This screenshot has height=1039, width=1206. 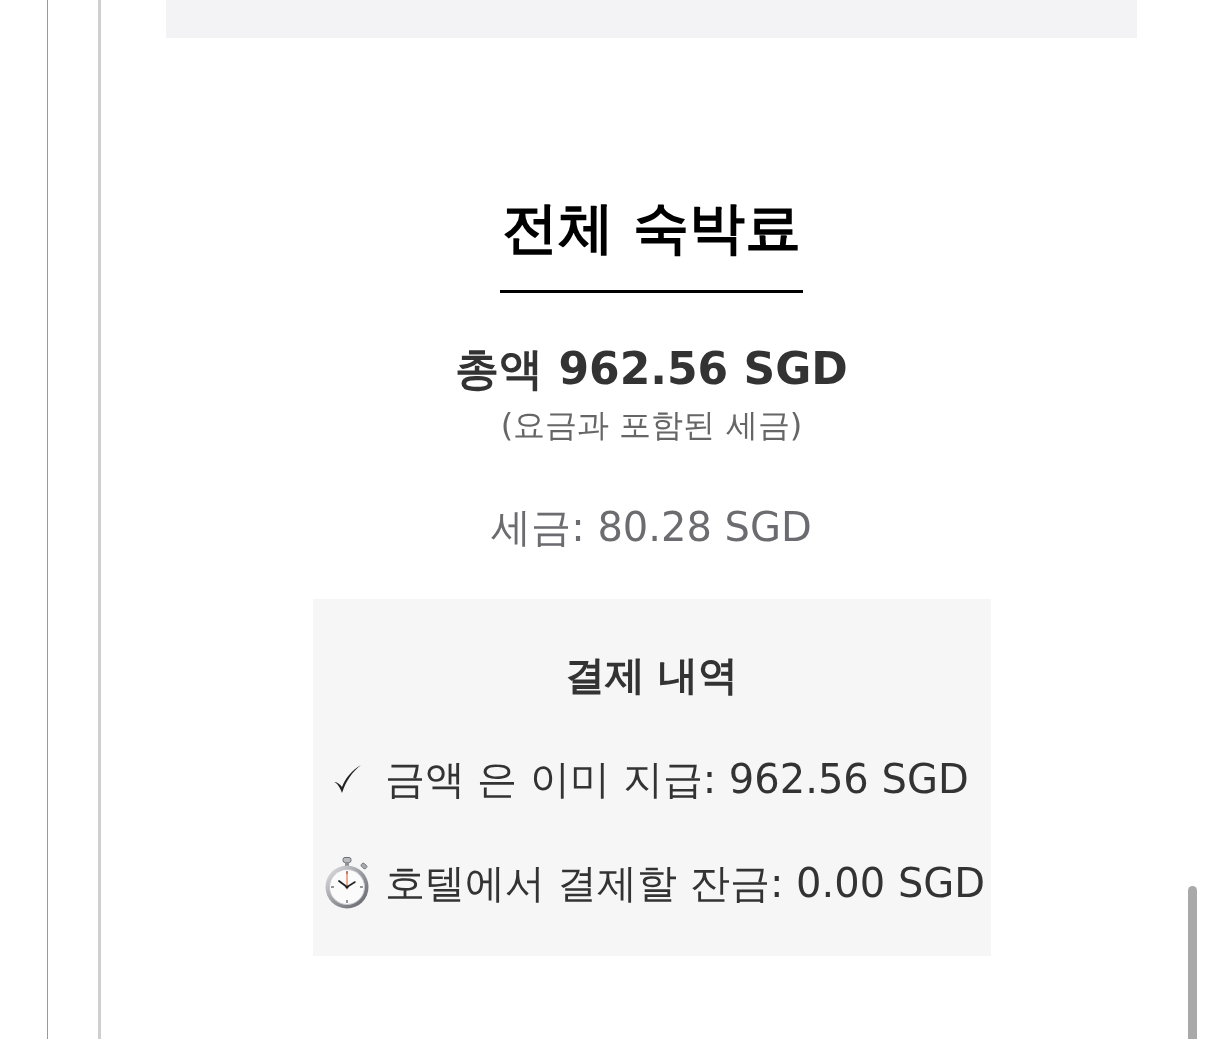 I want to click on scrollbar-thumb, so click(x=1192, y=962).